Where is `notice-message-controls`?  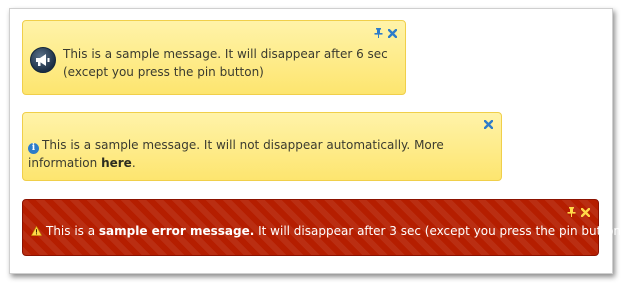 notice-message-controls is located at coordinates (385, 33).